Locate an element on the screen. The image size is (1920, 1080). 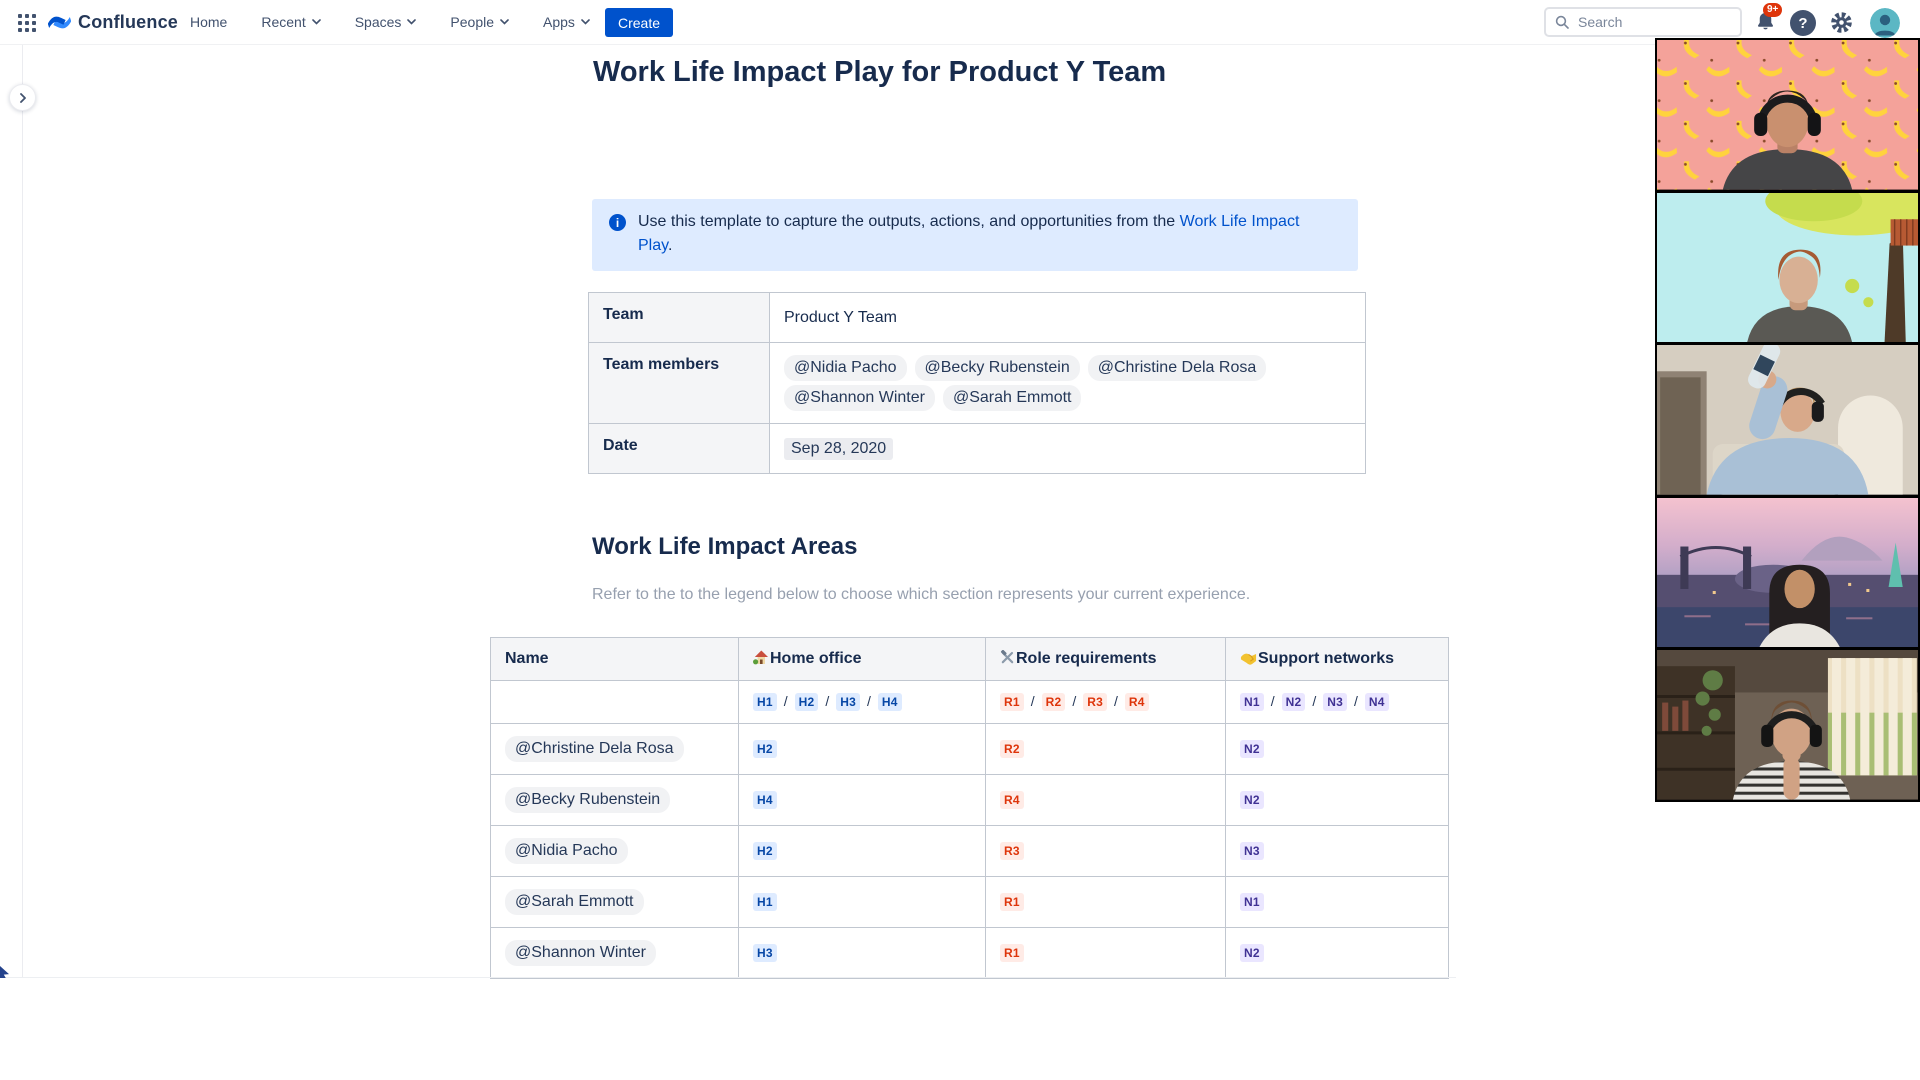
nav-item-label: Home is located at coordinates (209, 22).